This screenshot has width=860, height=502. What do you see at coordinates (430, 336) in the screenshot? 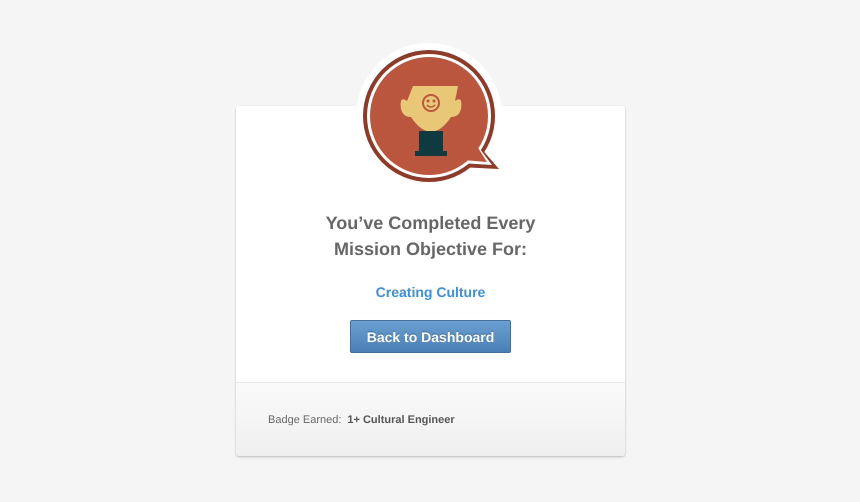
I see `back-to-dashboard-button: Back to Dashboard` at bounding box center [430, 336].